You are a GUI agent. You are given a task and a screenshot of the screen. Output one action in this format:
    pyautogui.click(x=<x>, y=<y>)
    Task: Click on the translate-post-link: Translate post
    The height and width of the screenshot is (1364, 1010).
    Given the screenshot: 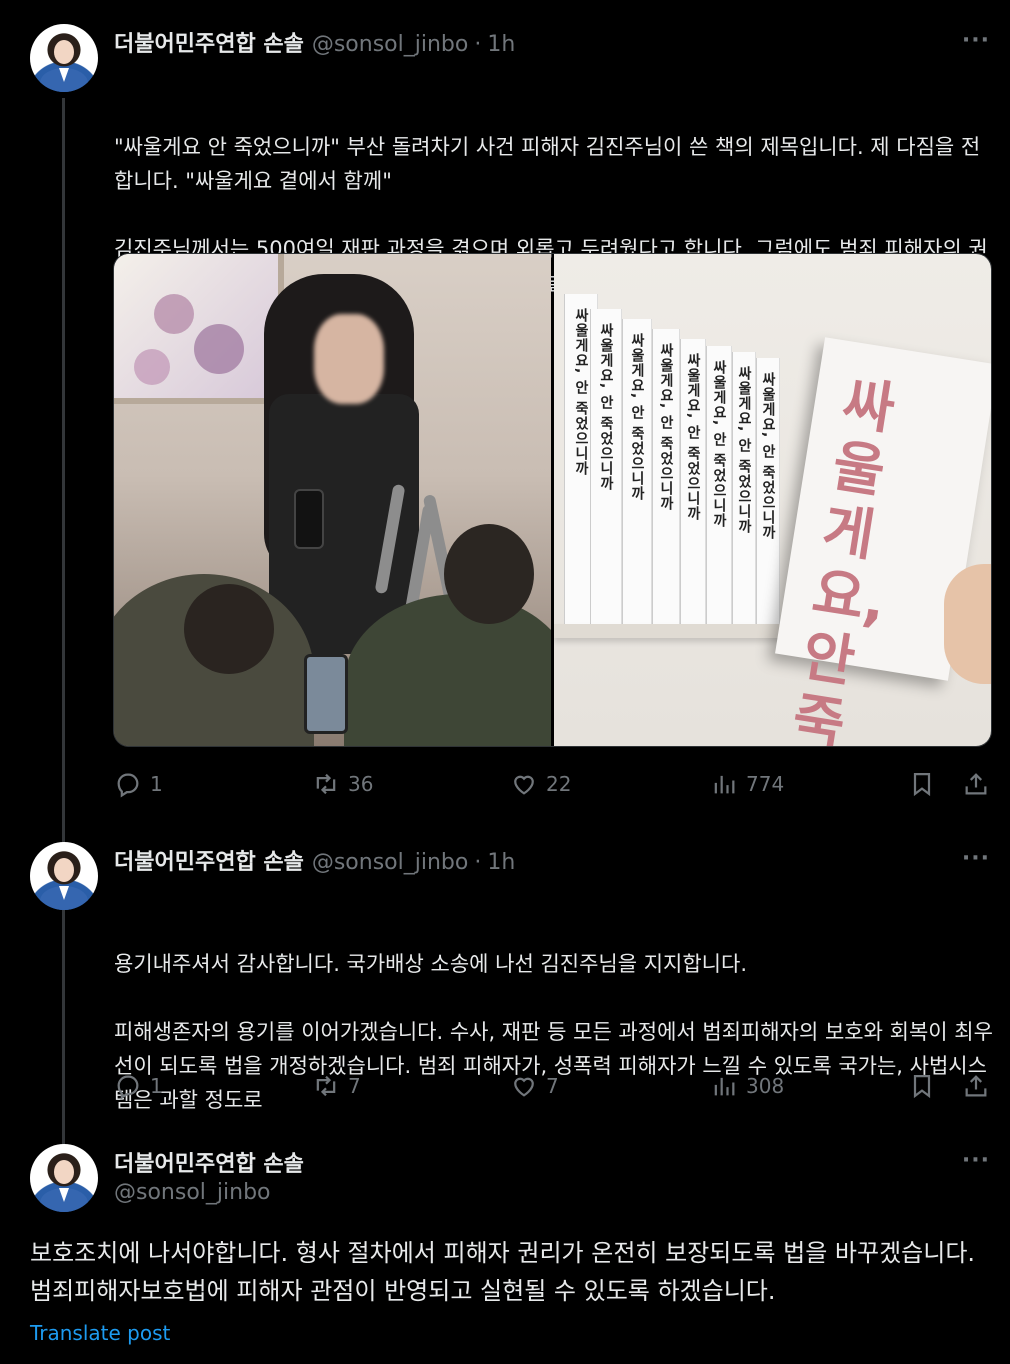 What is the action you would take?
    pyautogui.click(x=100, y=1333)
    